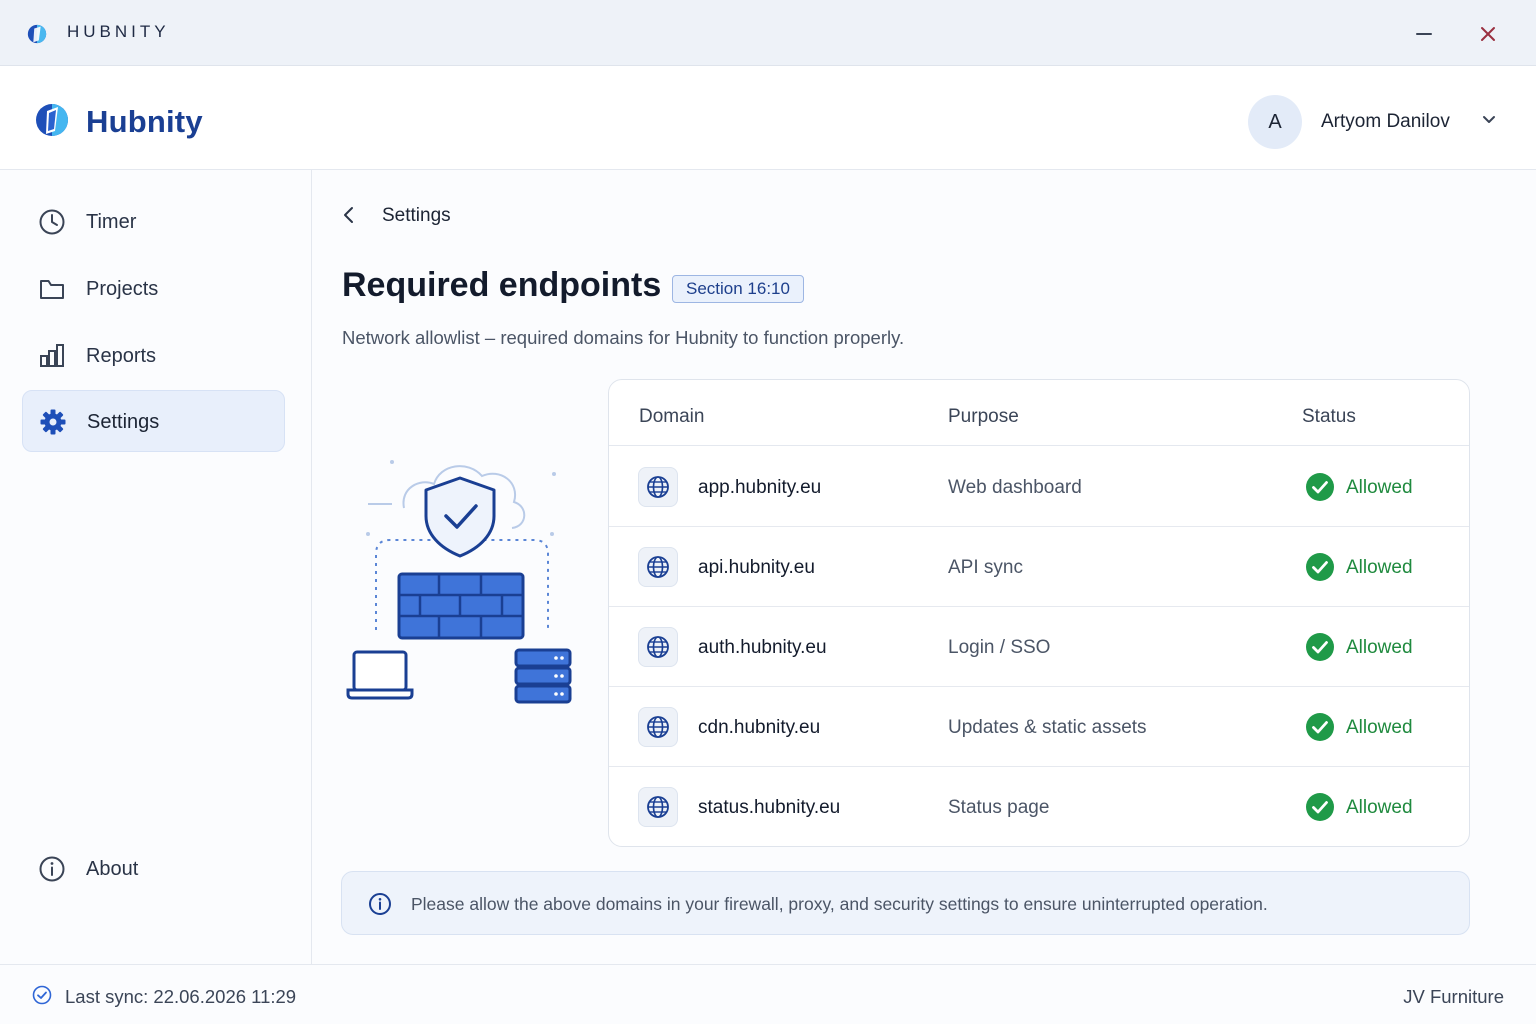 Image resolution: width=1536 pixels, height=1024 pixels. Describe the element at coordinates (999, 647) in the screenshot. I see `purpose-cell: Login / SSO` at that location.